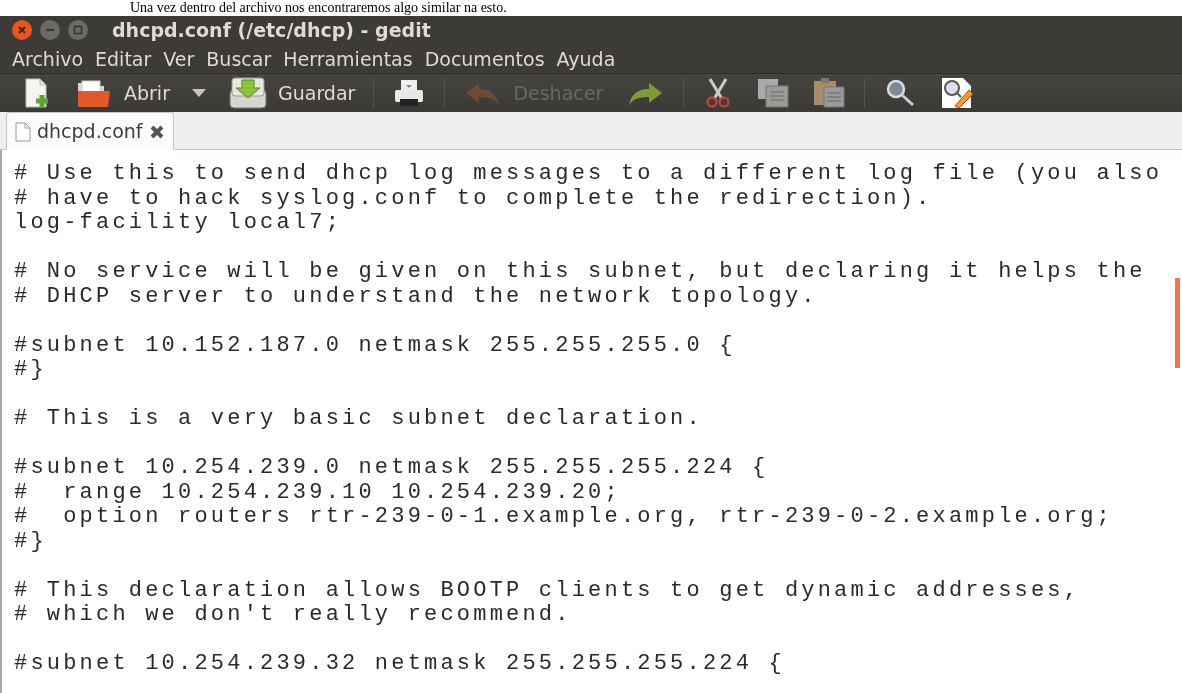 This screenshot has width=1182, height=693. Describe the element at coordinates (48, 58) in the screenshot. I see `menu-item: Archivo` at that location.